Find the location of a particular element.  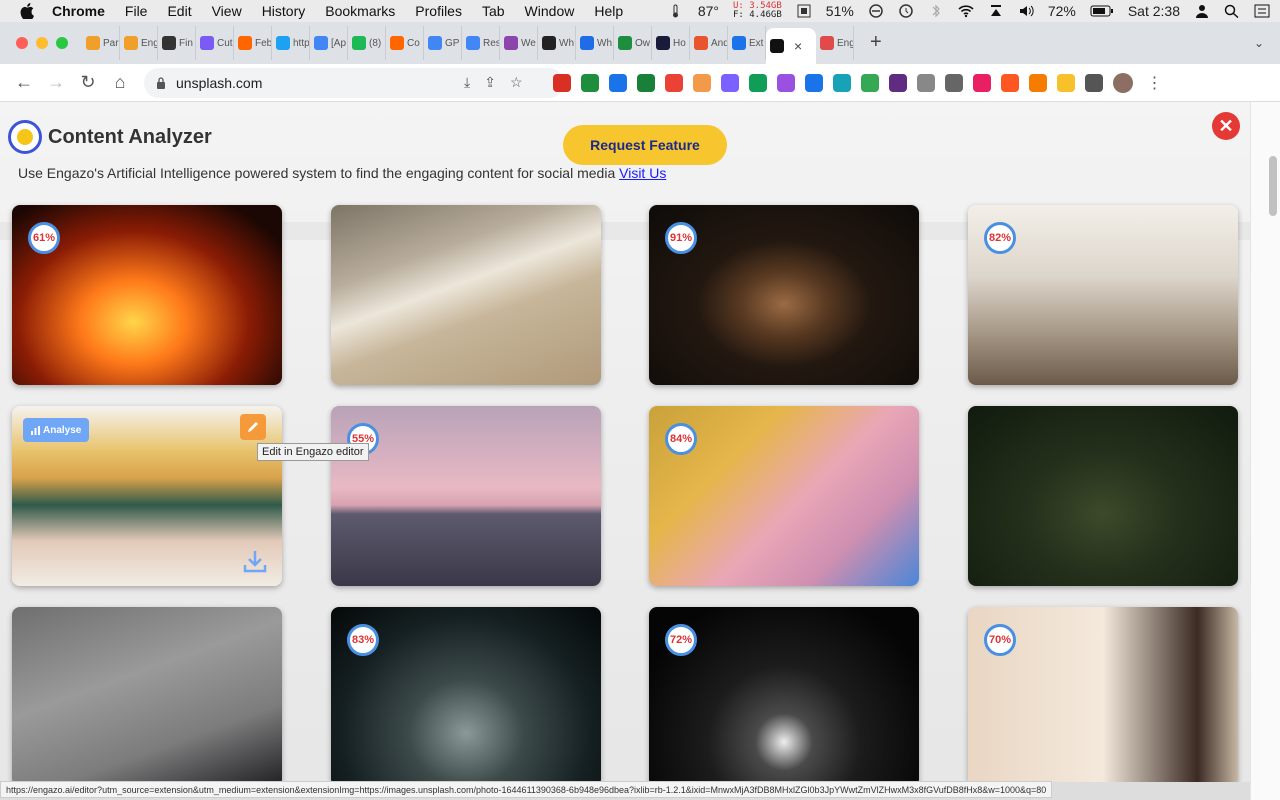

tab-8: Co is located at coordinates (405, 43).